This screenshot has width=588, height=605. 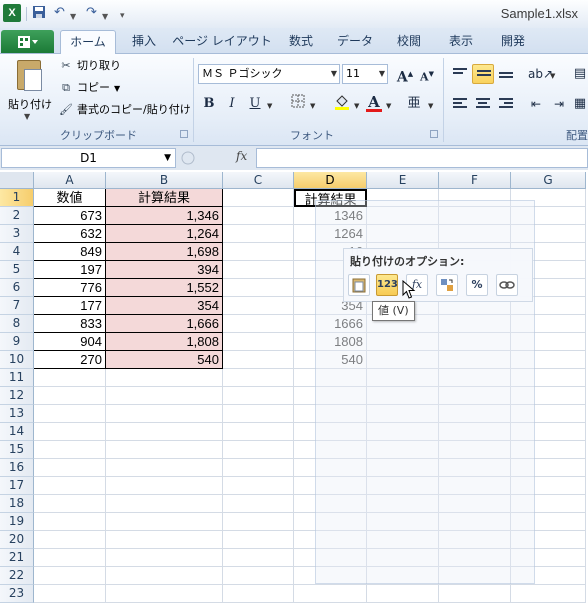 I want to click on insert-function-icon: fx, so click(x=241, y=156).